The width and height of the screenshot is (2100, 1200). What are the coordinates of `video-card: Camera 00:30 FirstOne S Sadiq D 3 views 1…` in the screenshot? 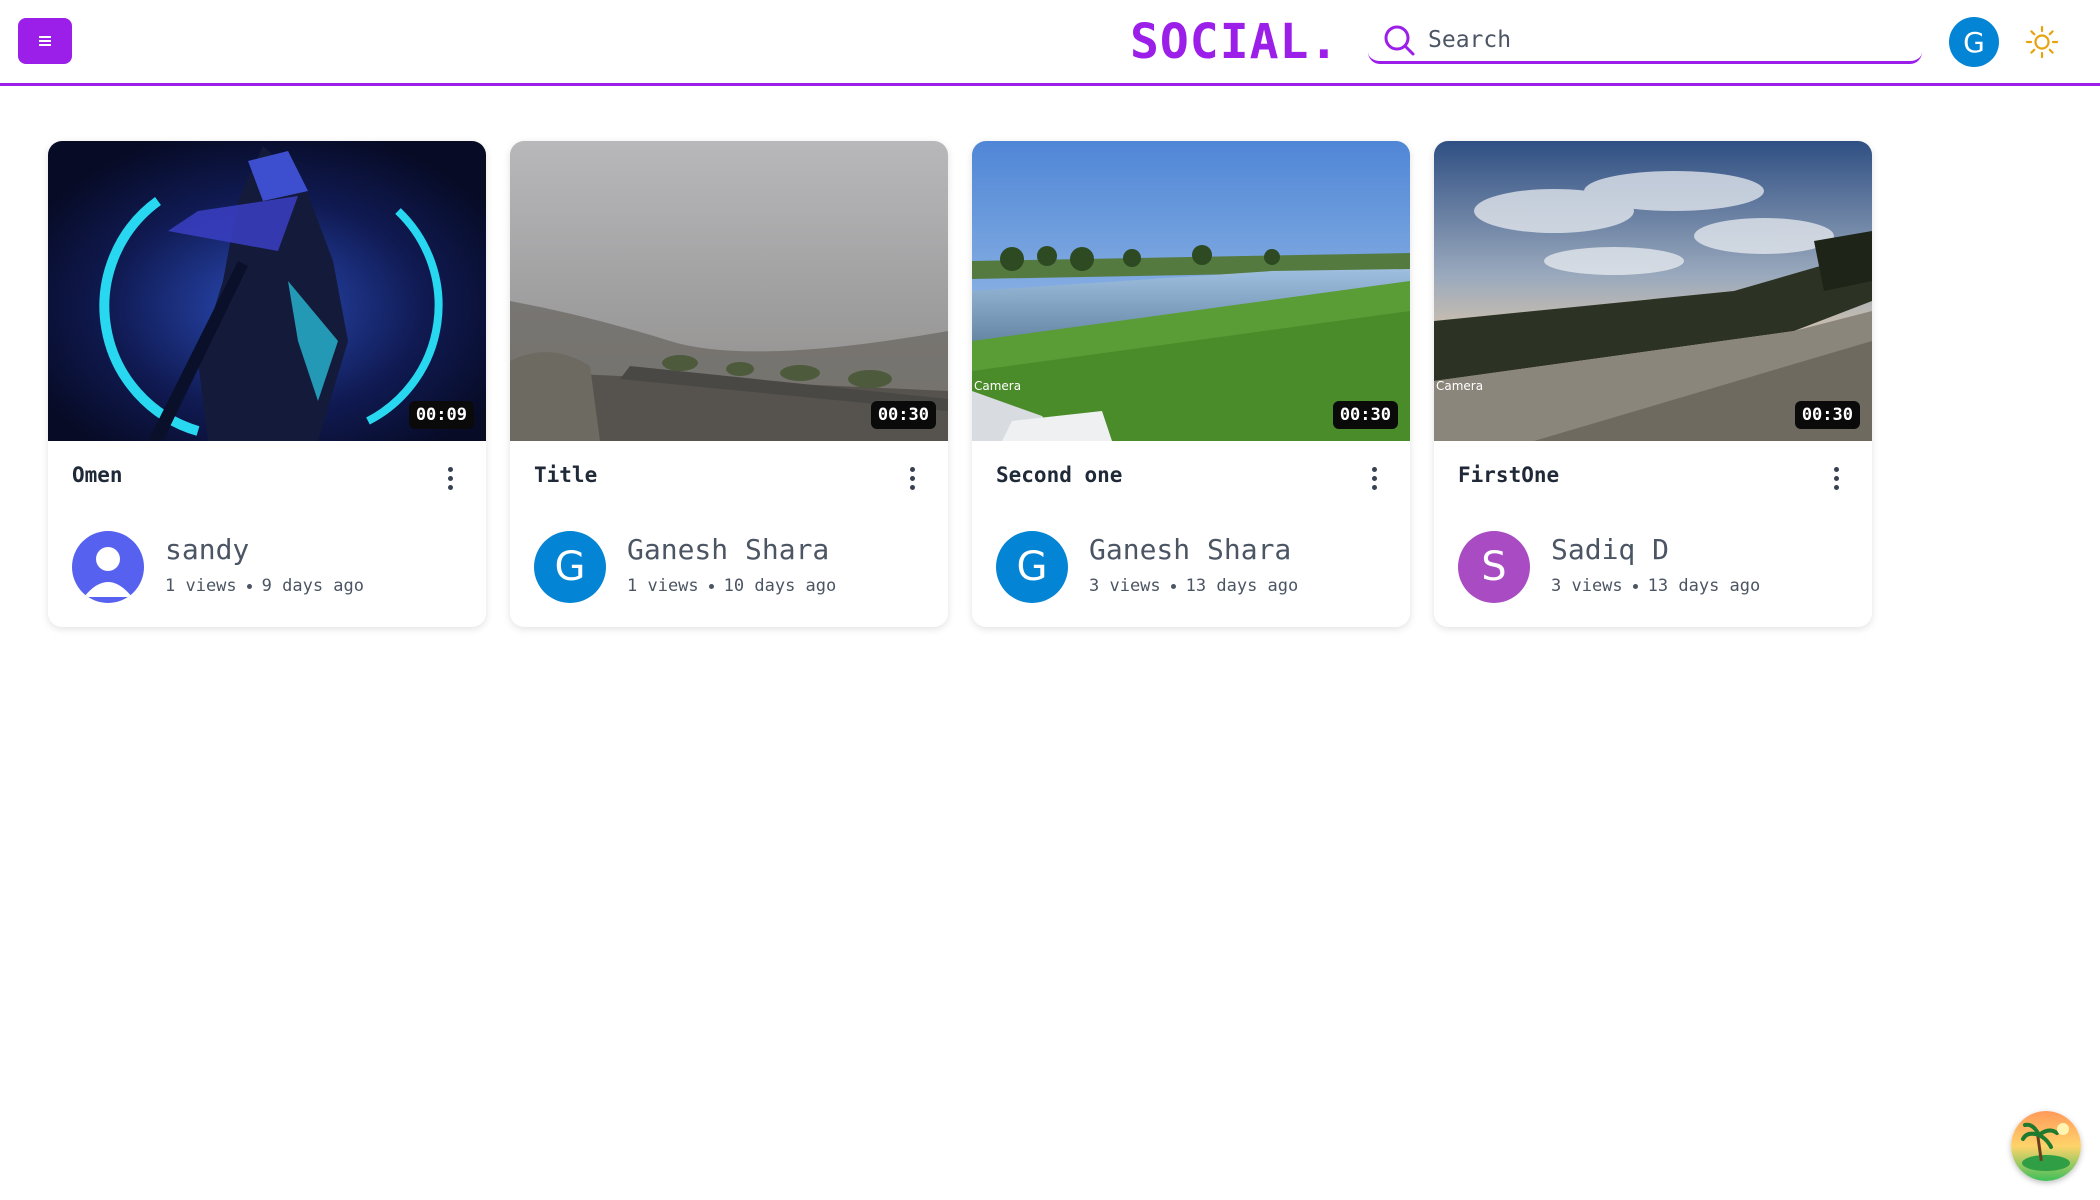 It's located at (1653, 384).